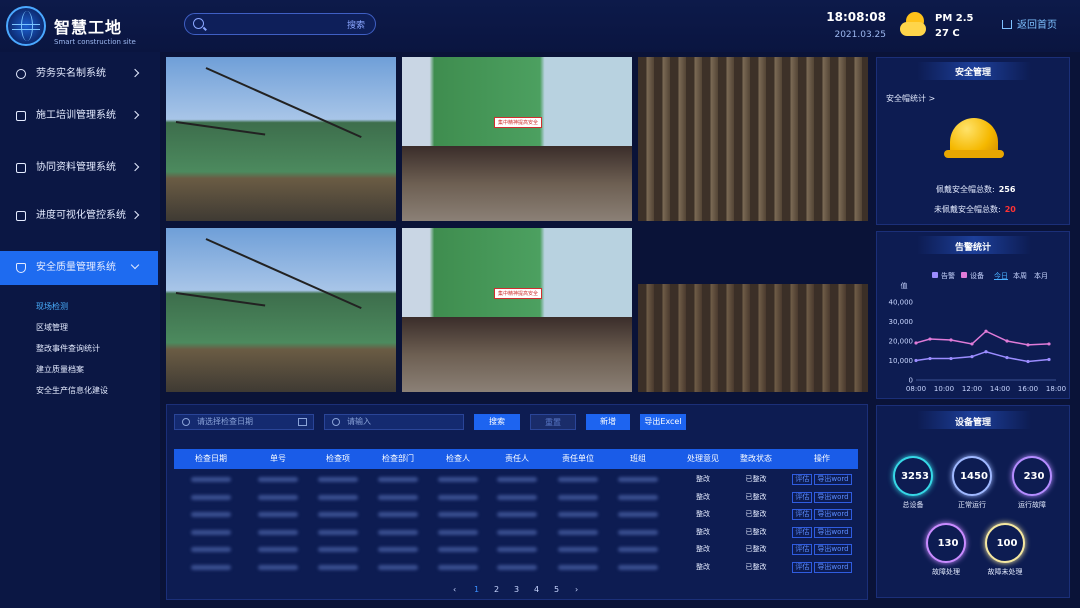 This screenshot has width=1080, height=608. What do you see at coordinates (60, 369) in the screenshot?
I see `subitem-quality-archive: 建立质量档案` at bounding box center [60, 369].